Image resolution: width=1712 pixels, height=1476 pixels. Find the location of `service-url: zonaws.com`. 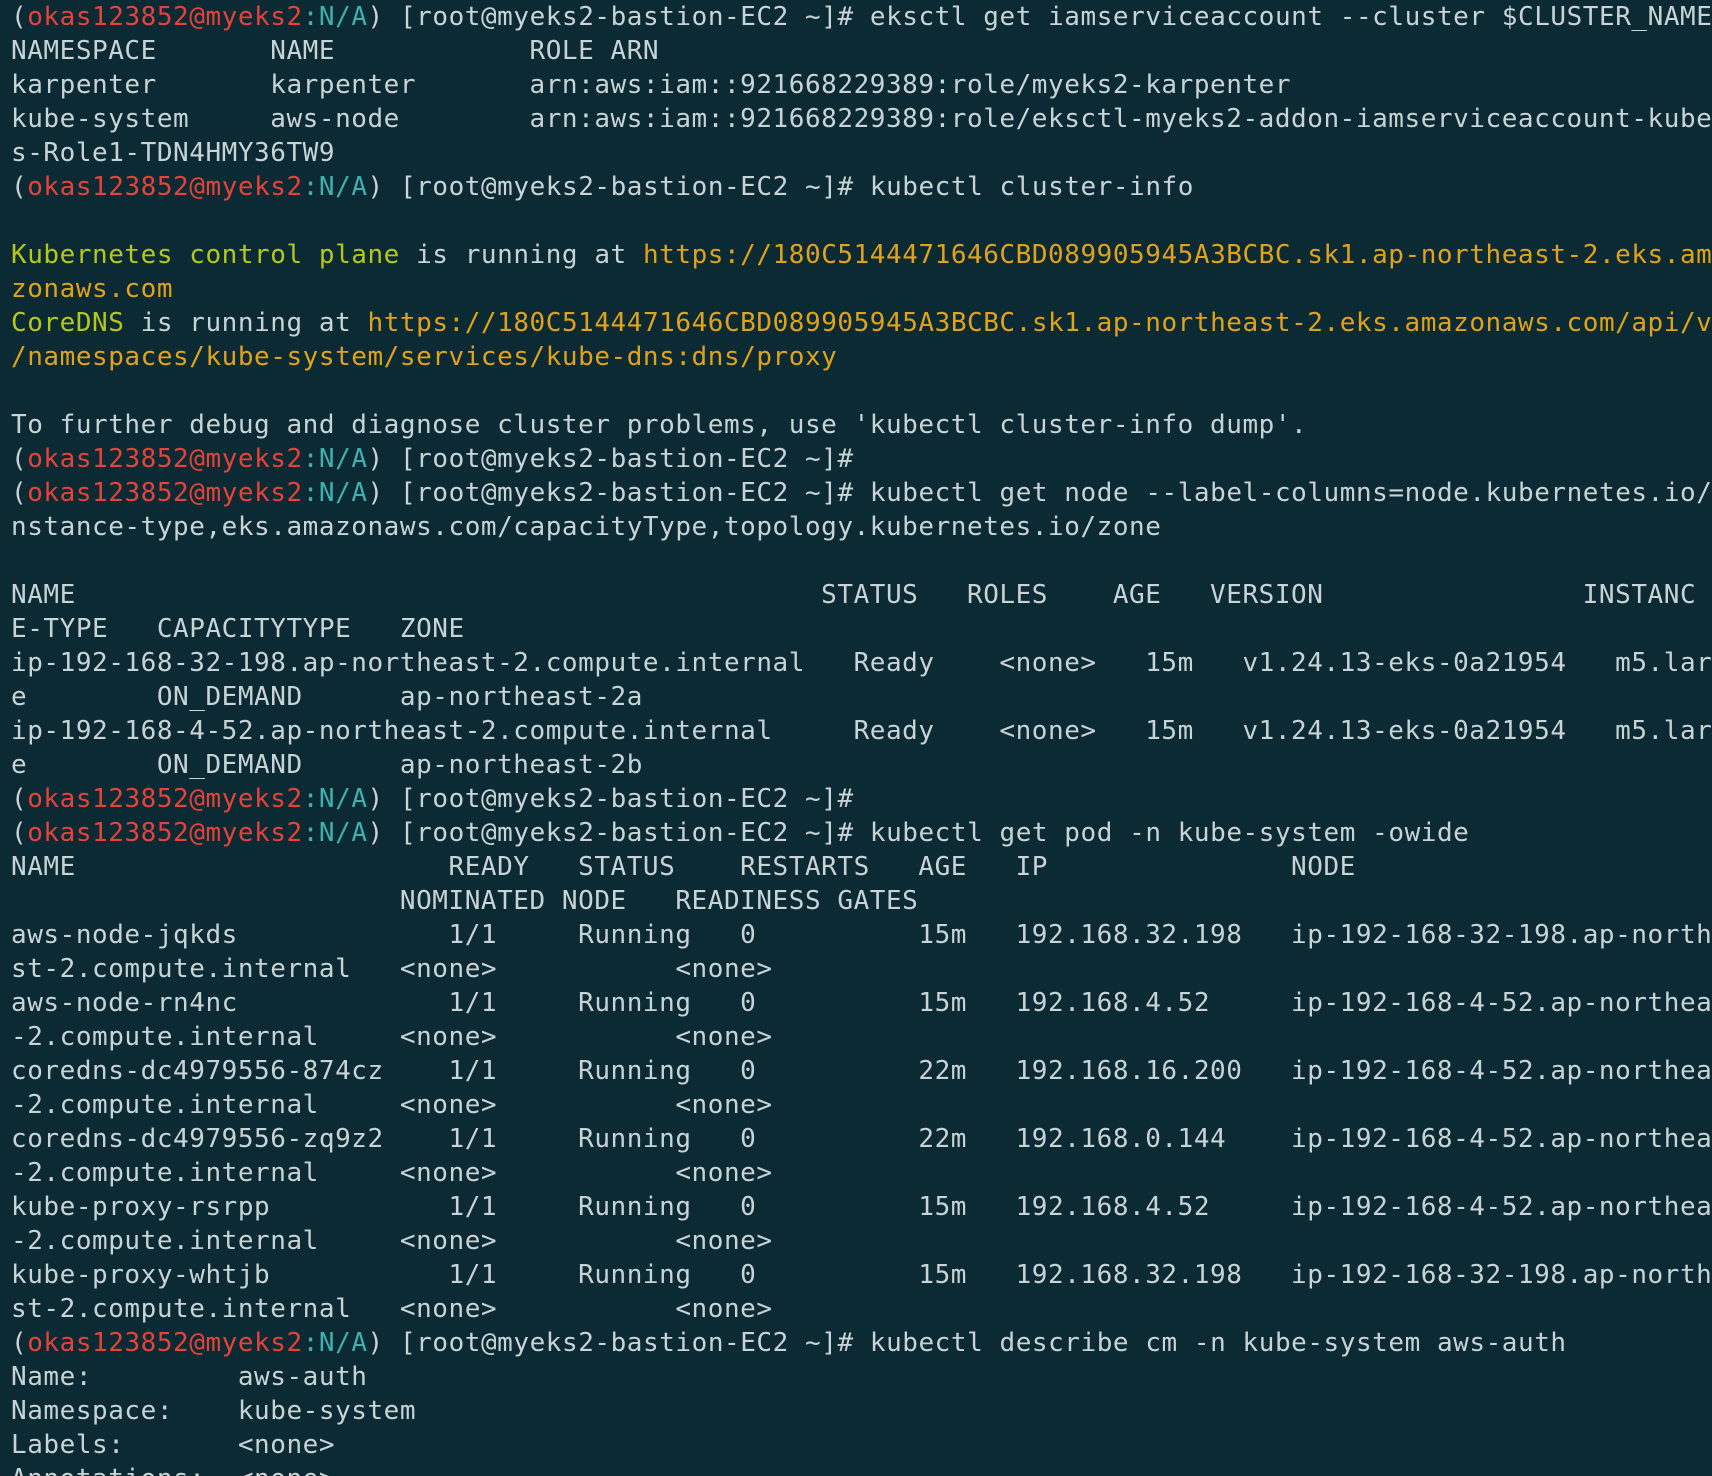

service-url: zonaws.com is located at coordinates (92, 289).